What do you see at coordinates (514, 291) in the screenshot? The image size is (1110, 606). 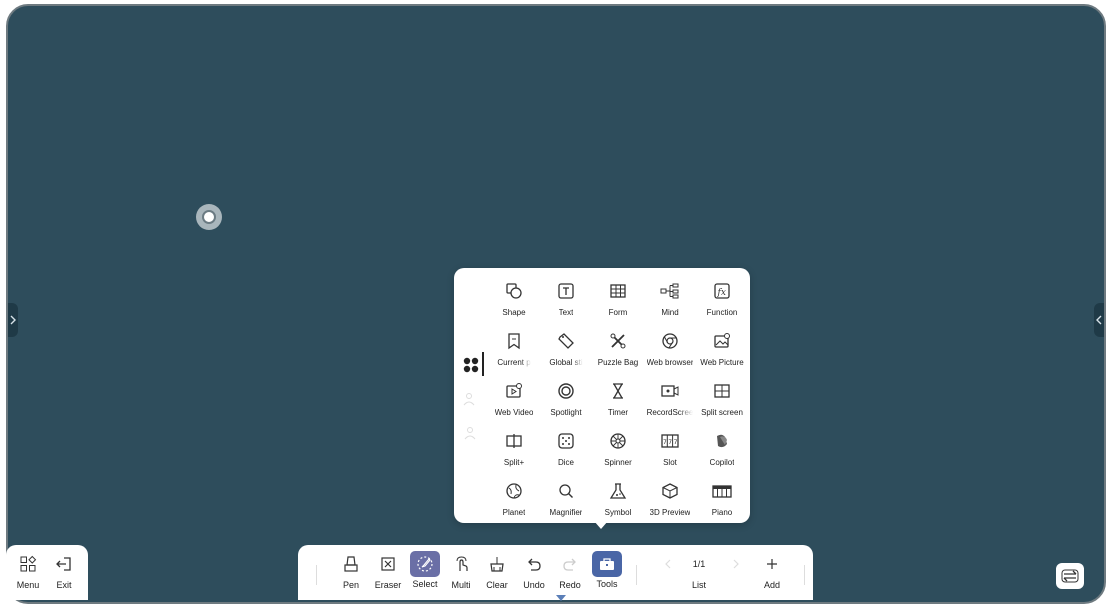 I see `shape-icon` at bounding box center [514, 291].